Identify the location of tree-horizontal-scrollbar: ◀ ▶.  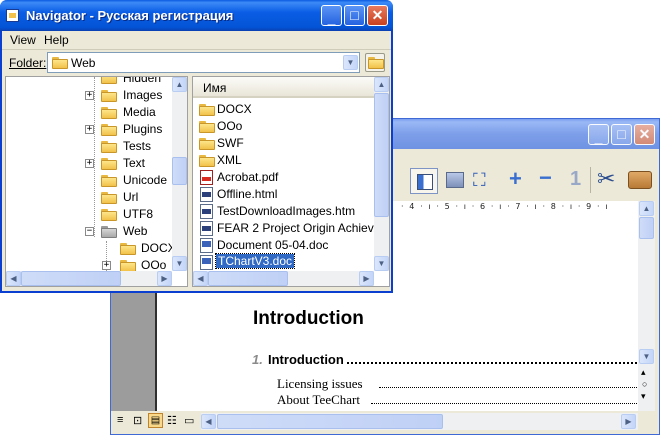
(89, 278).